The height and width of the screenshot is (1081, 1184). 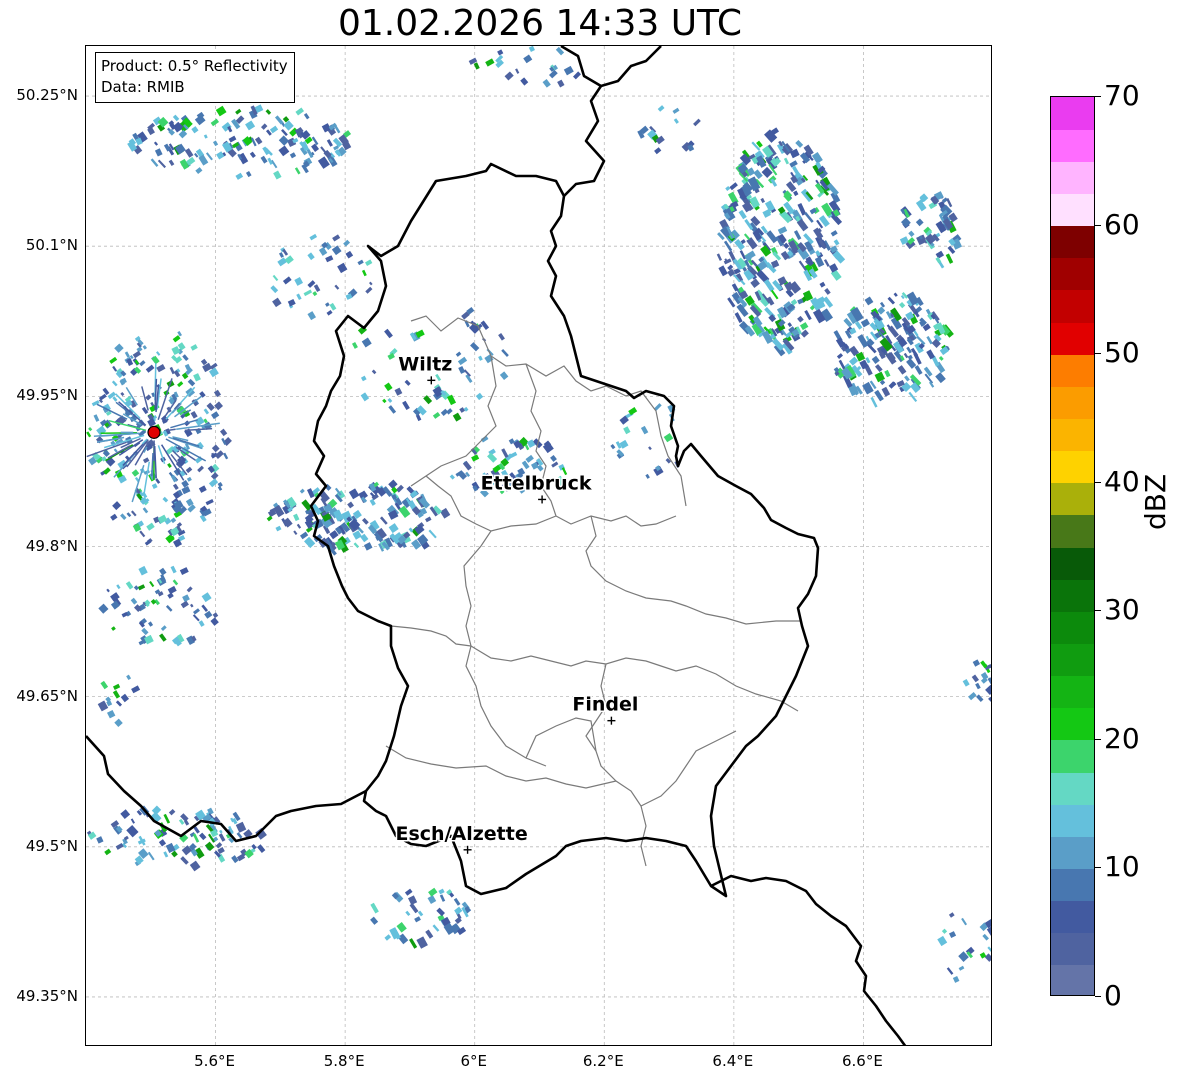 What do you see at coordinates (47, 995) in the screenshot?
I see `lat-tick-label: 49.35°N` at bounding box center [47, 995].